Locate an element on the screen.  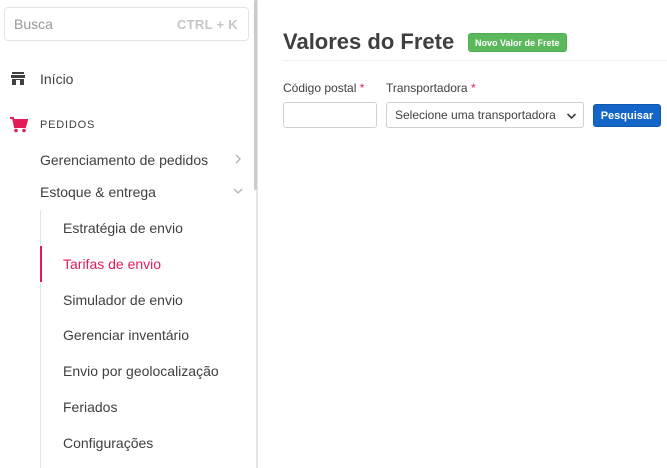
nav-item-label: Estoque & entrega is located at coordinates (98, 192).